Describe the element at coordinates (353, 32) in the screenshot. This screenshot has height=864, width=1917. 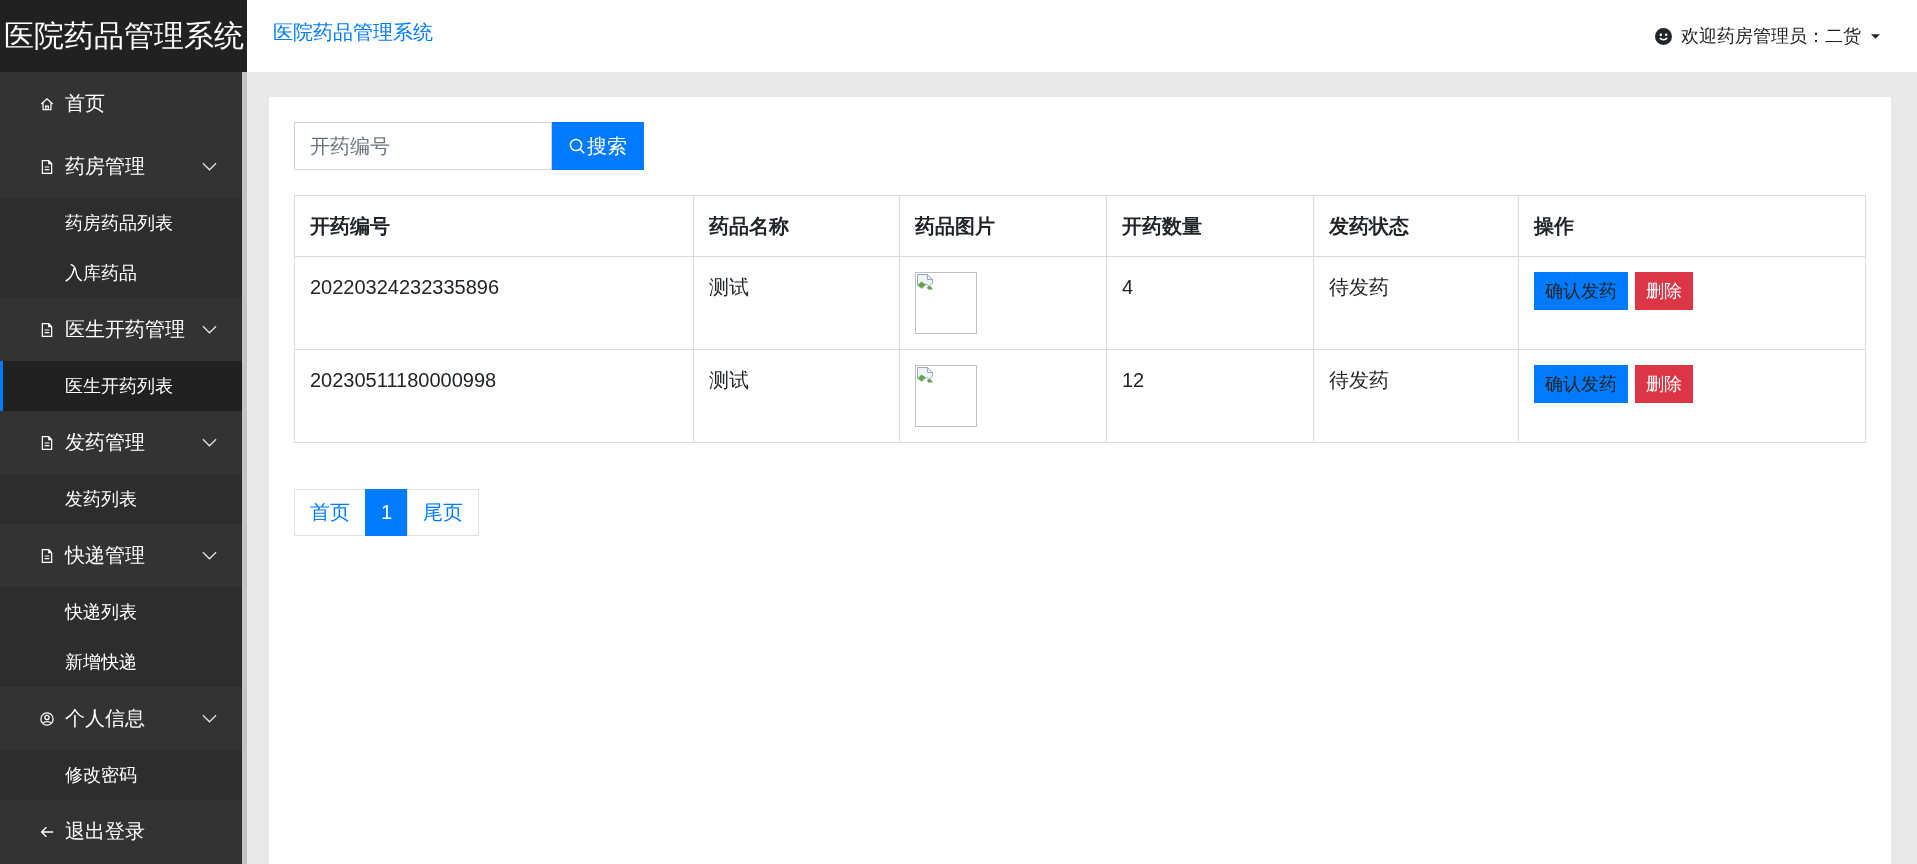
I see `header-title-link: 医院药品管理系统` at that location.